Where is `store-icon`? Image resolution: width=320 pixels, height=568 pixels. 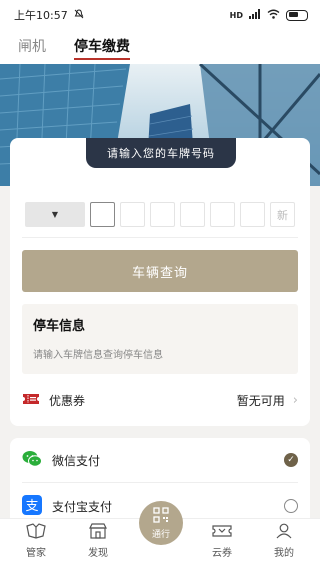
store-icon is located at coordinates (98, 532).